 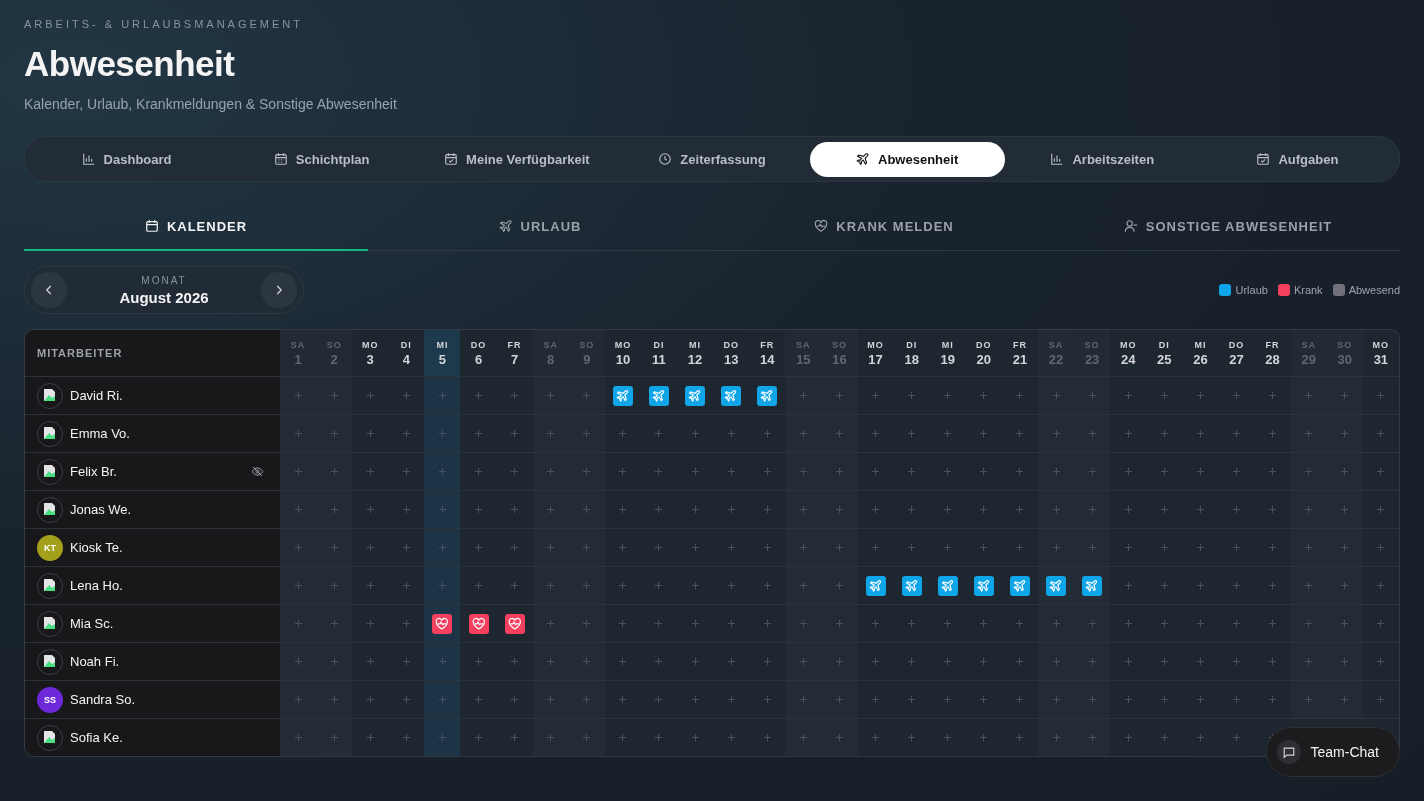 I want to click on team-chat-button: Team-Chat, so click(x=1332, y=752).